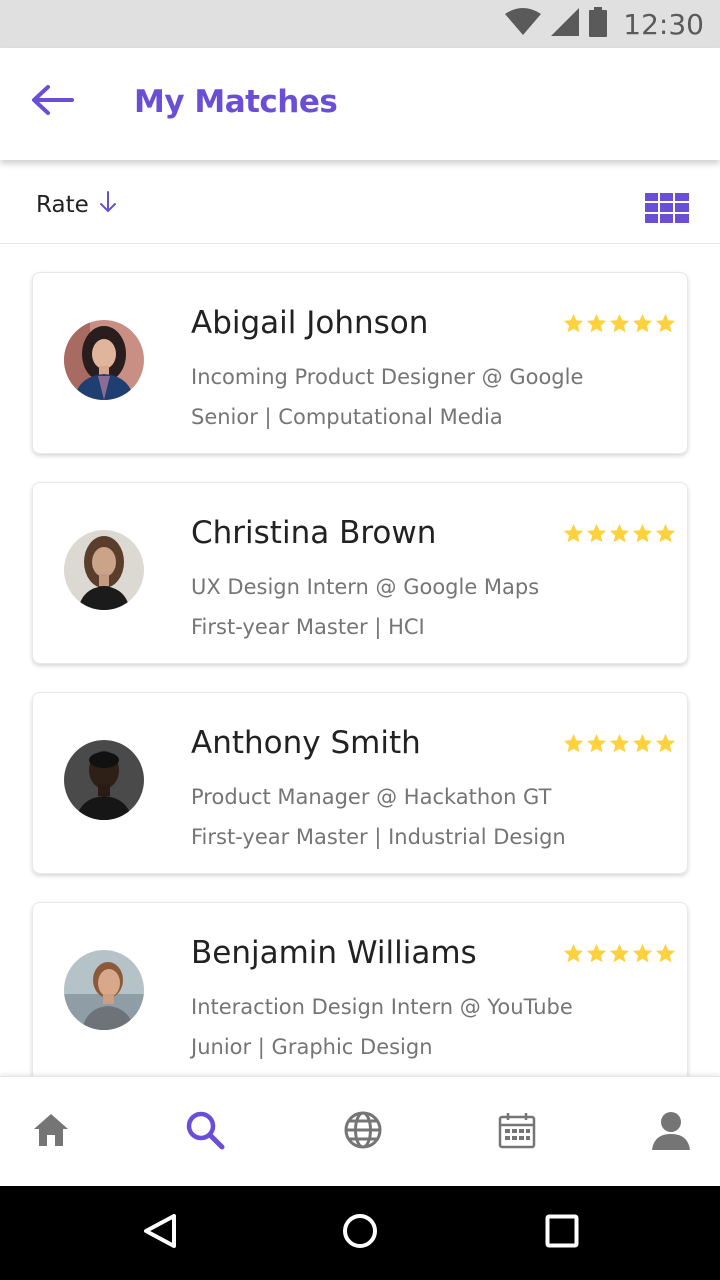 The image size is (720, 1280). What do you see at coordinates (598, 24) in the screenshot?
I see `battery-icon` at bounding box center [598, 24].